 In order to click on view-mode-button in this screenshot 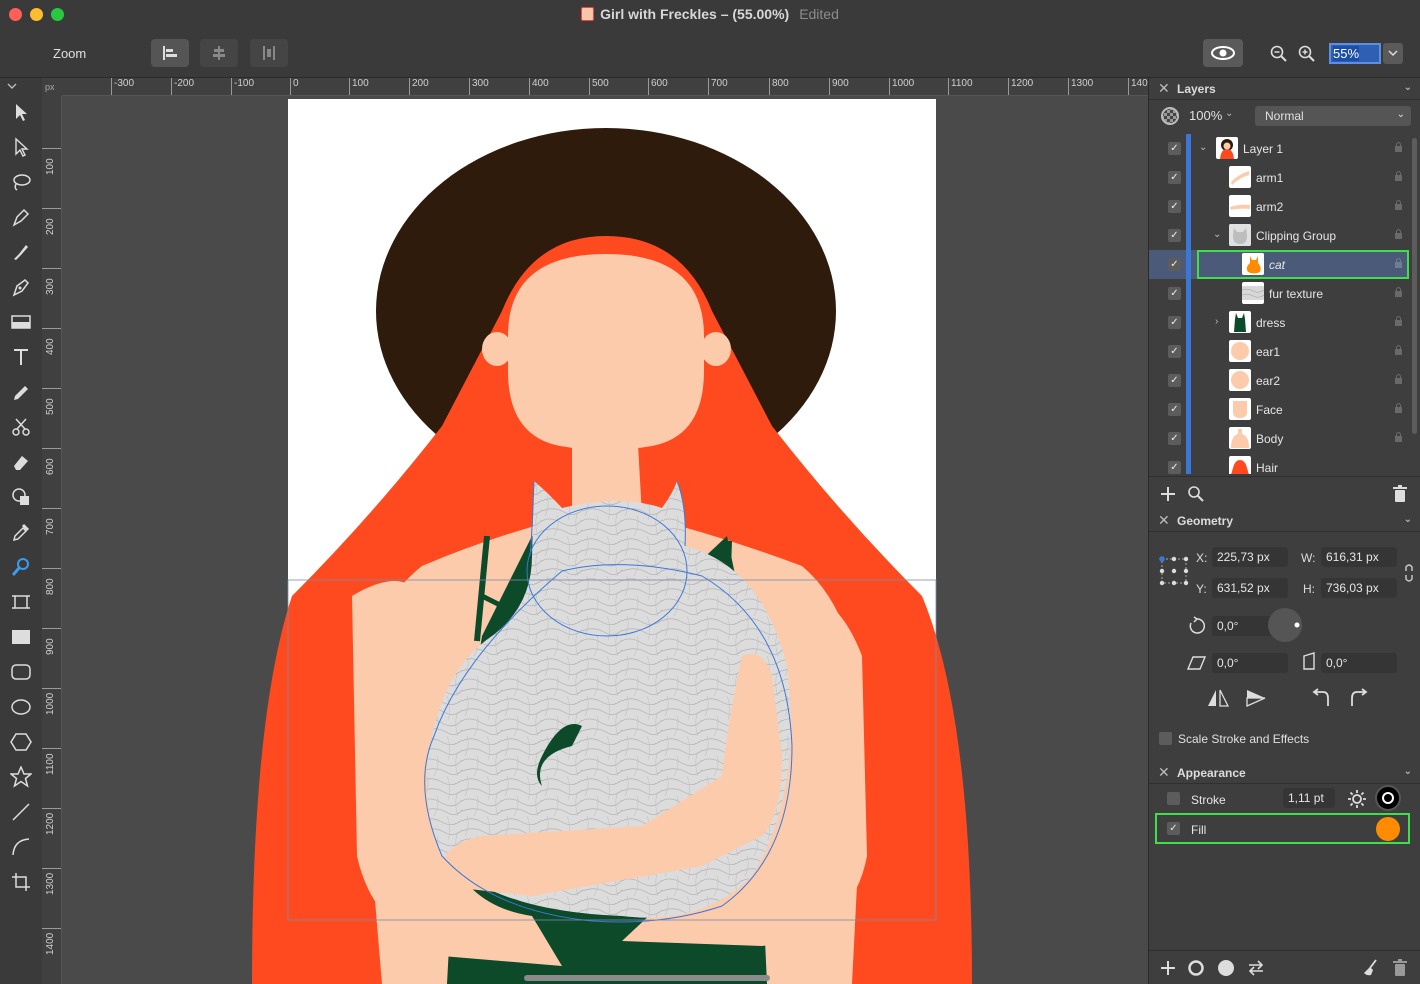, I will do `click(1223, 53)`.